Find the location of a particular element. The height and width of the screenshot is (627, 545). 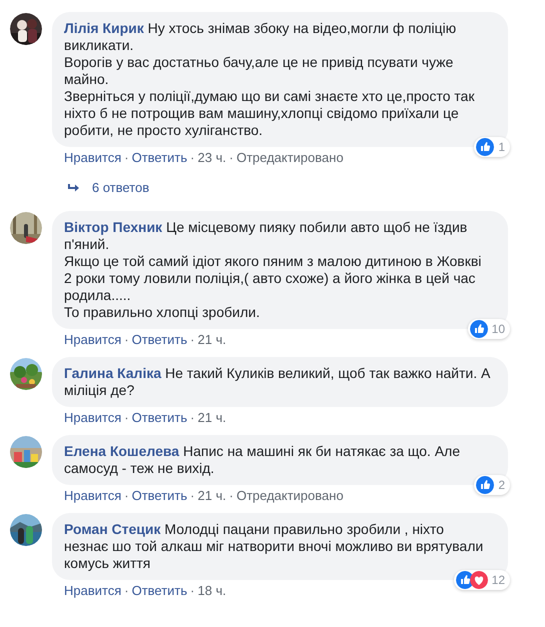

comment-text: Роман Стецик Молодці пацани правильно зробили , ніхто незнає шо той алкаш міг натворити вночі можливо ви врятували комусь життя is located at coordinates (274, 546).